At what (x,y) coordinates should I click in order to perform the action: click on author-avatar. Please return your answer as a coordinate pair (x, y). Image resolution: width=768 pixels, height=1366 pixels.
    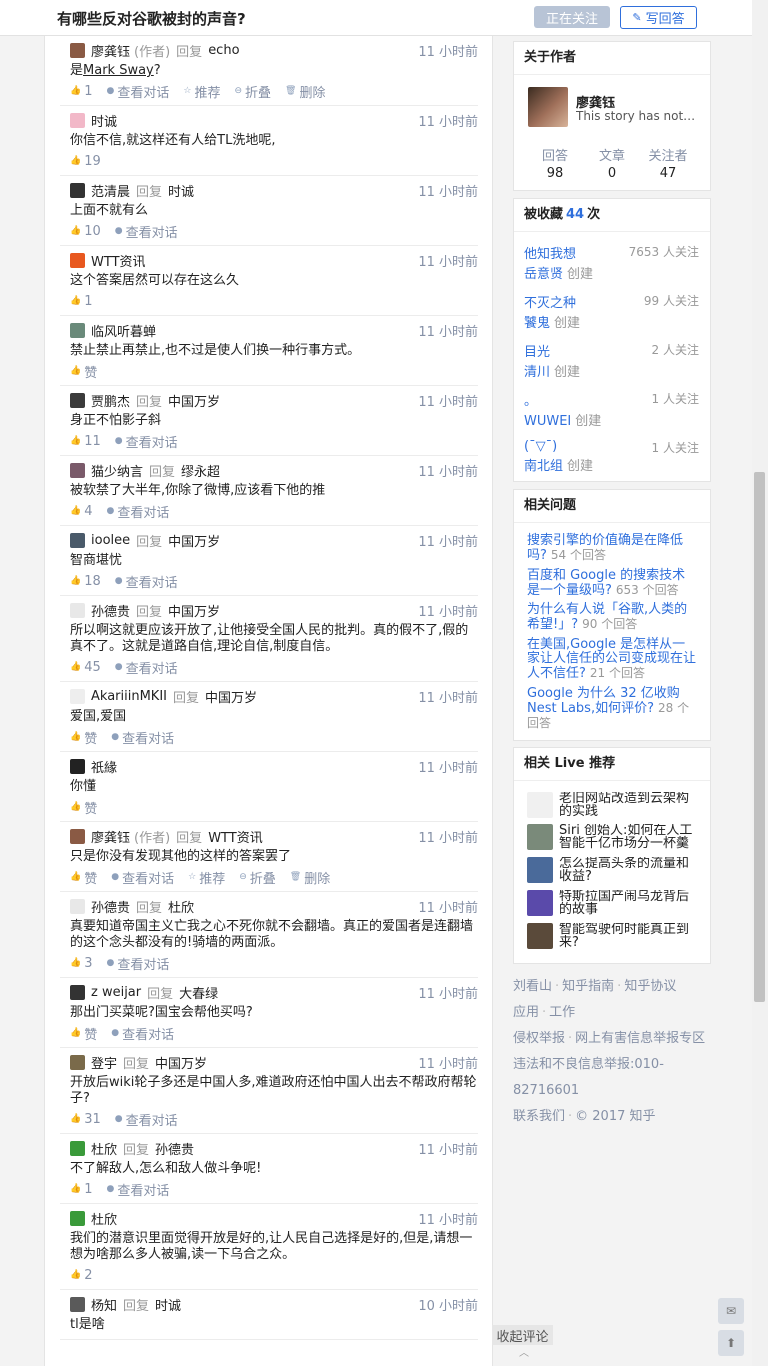
    Looking at the image, I should click on (548, 107).